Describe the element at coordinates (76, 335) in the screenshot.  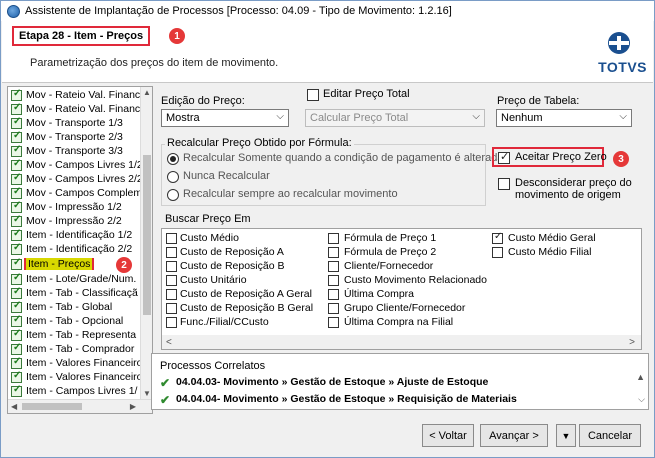
I see `tree-item: Item - Tab - Representa` at that location.